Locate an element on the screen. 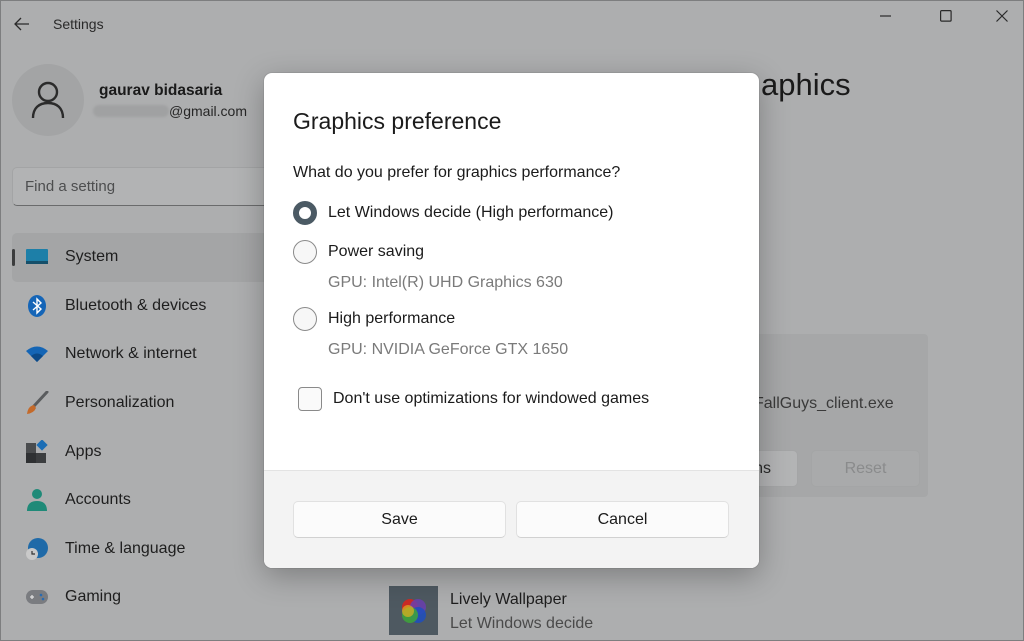 Image resolution: width=1024 pixels, height=641 pixels. minimize-icon is located at coordinates (885, 16).